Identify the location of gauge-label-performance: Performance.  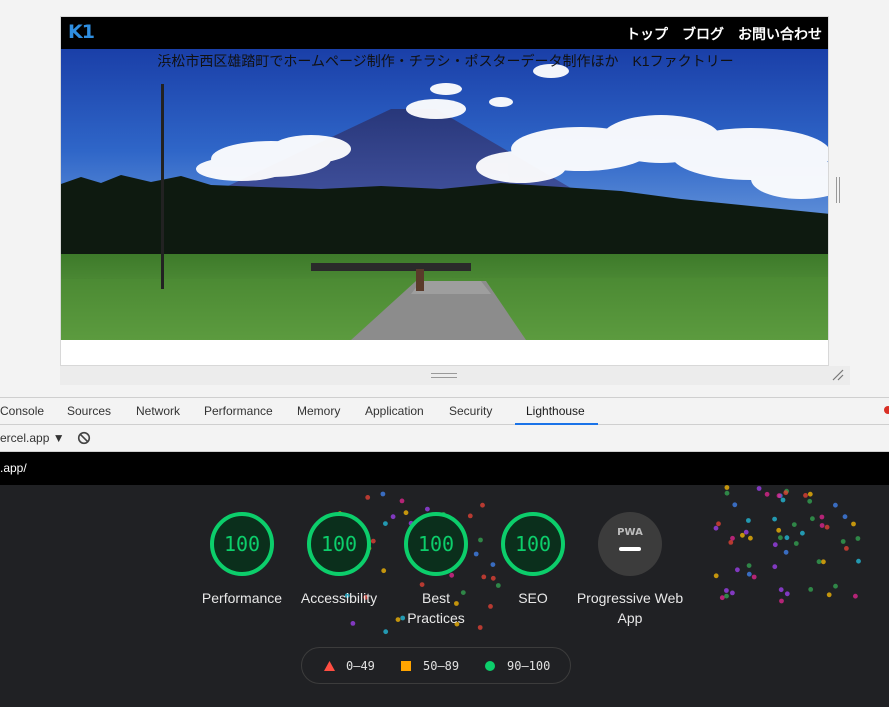
(242, 598).